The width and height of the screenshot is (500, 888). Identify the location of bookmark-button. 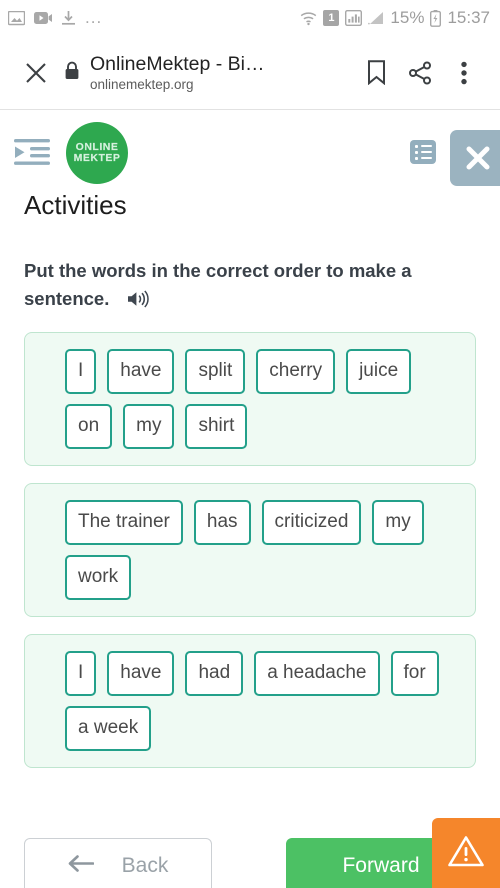
(376, 73).